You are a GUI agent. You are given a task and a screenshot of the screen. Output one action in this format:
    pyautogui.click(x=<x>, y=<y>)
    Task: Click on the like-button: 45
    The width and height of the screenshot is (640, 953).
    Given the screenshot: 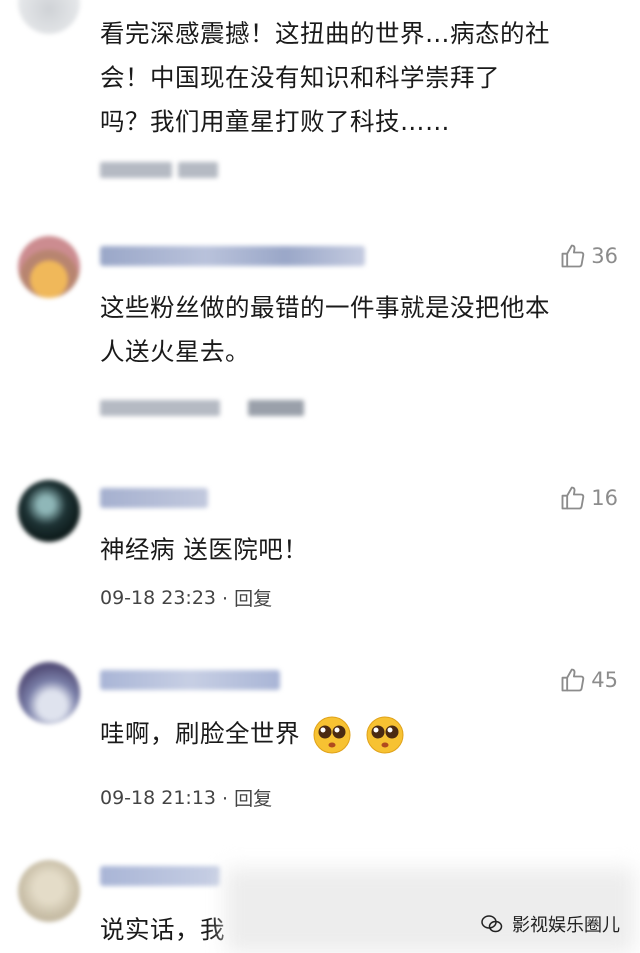 What is the action you would take?
    pyautogui.click(x=588, y=680)
    